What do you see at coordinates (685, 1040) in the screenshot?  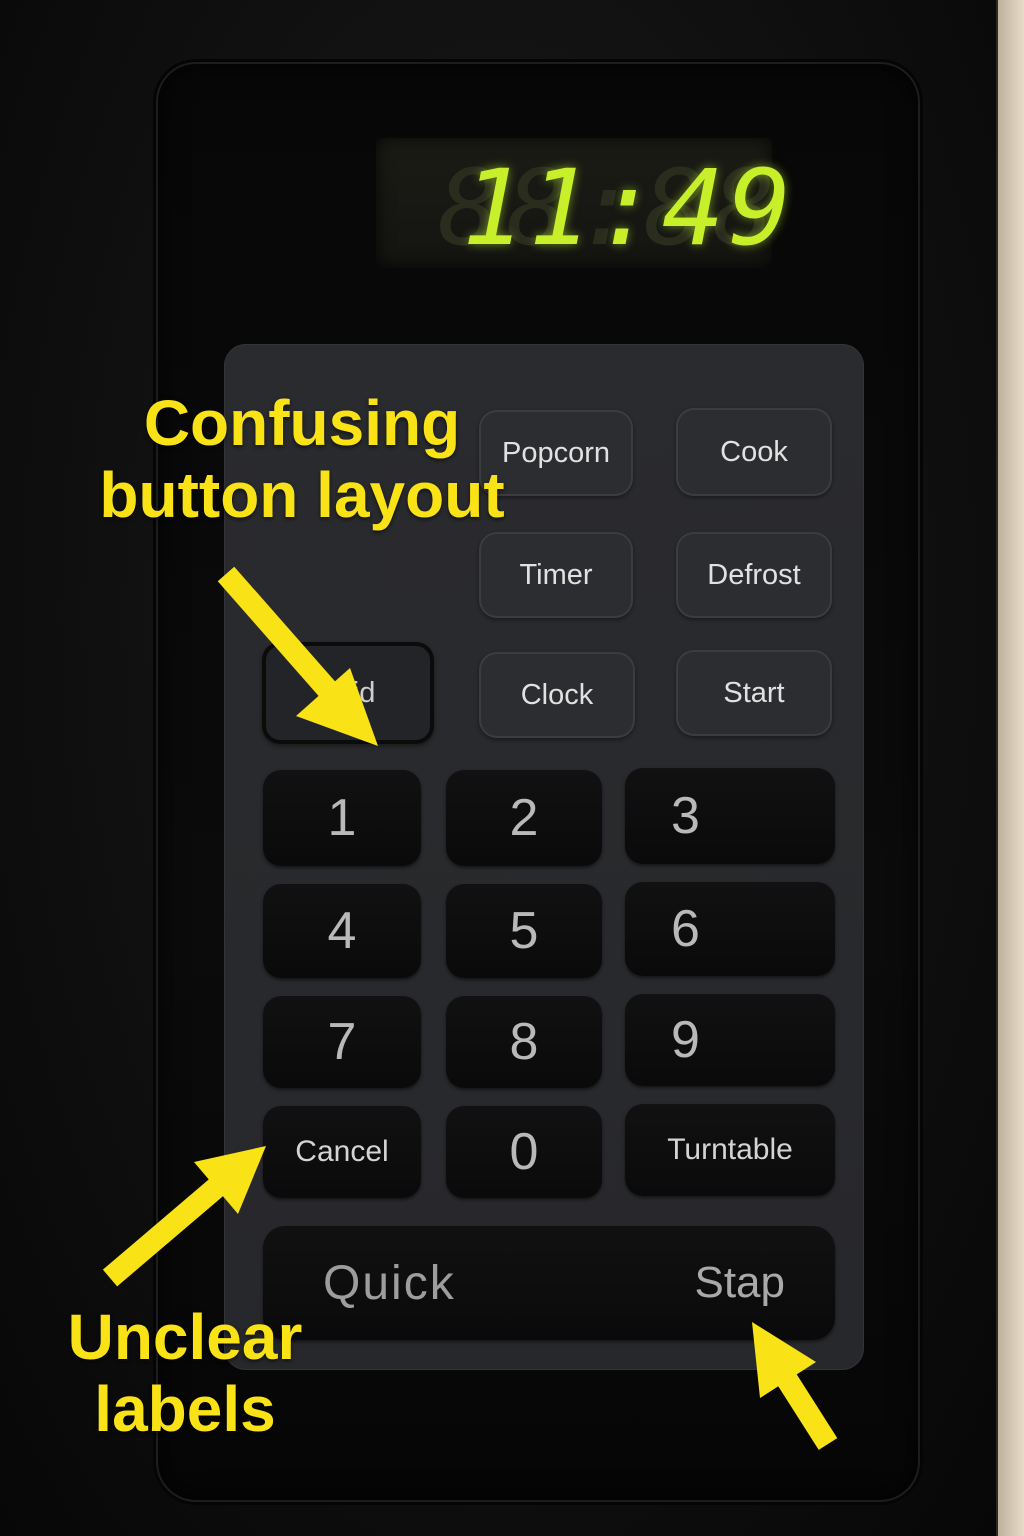 I see `digit-label: 9` at bounding box center [685, 1040].